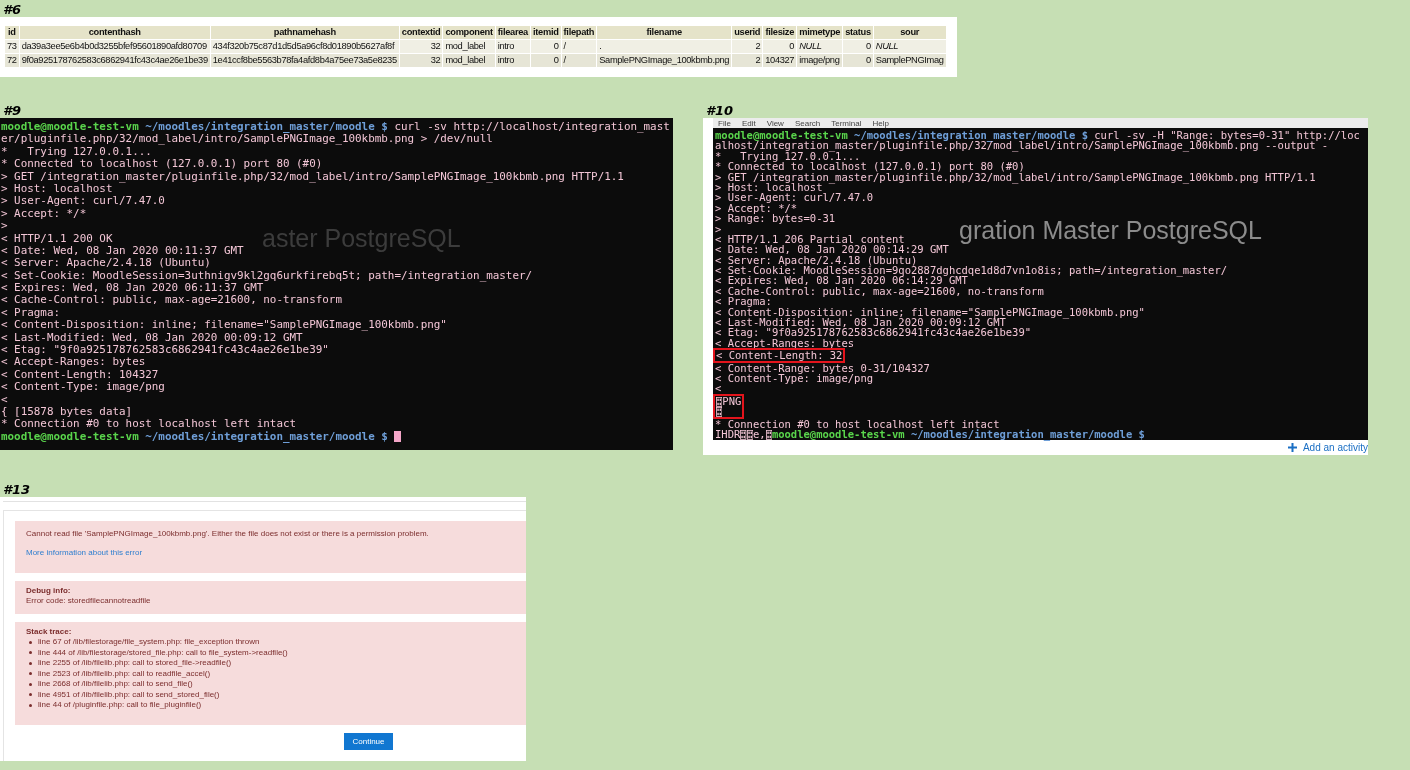 The width and height of the screenshot is (1410, 770). I want to click on stack-trace-item: line 2668 of /lib/filelib.php: call to send_file(), so click(115, 684).